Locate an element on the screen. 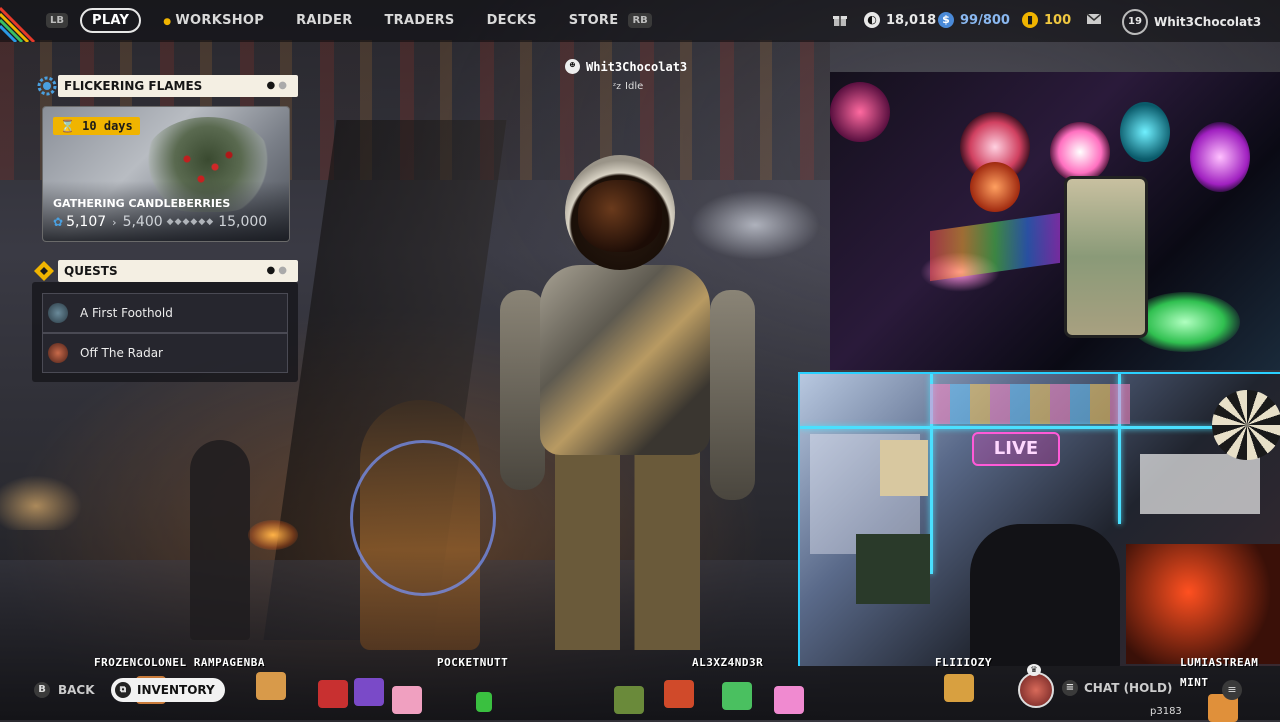  back-button: B BACK is located at coordinates (64, 690).